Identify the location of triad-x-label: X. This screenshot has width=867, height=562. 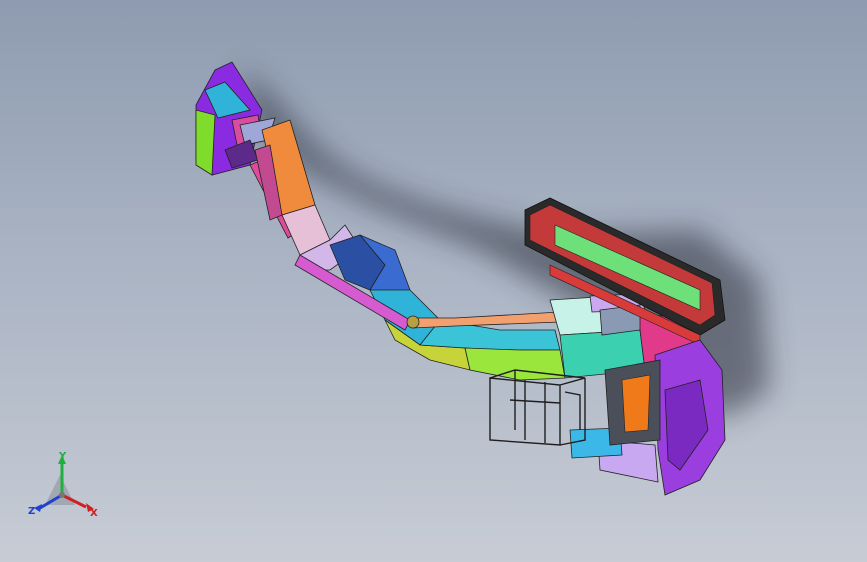
(94, 513).